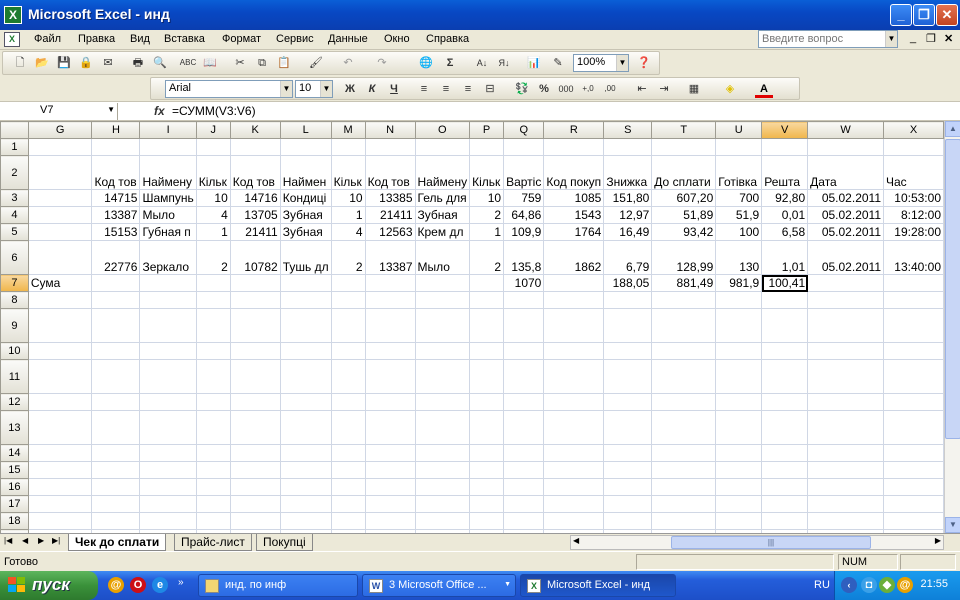 The image size is (960, 600). Describe the element at coordinates (948, 38) in the screenshot. I see `doc-close-button: ✕` at that location.